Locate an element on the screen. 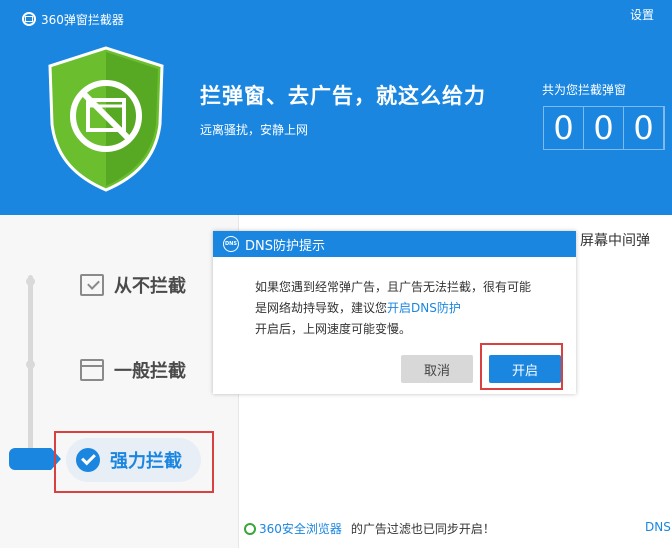  dialog-line: 是网络劫持导致，建议您开启DNS防护 is located at coordinates (393, 308).